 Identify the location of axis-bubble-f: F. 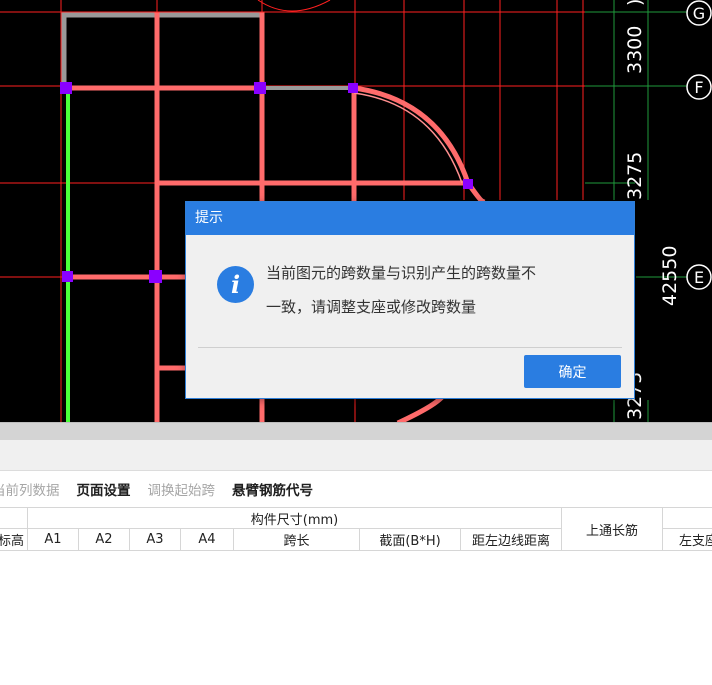
(699, 87).